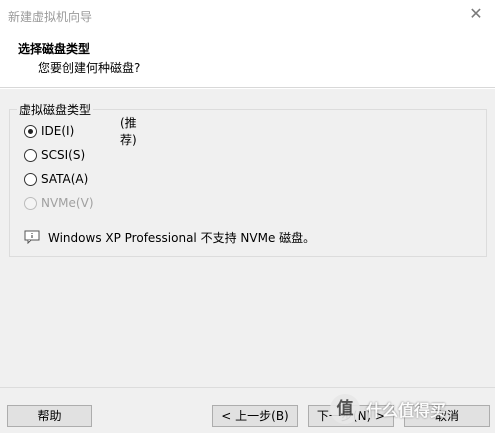 This screenshot has width=495, height=433. Describe the element at coordinates (476, 14) in the screenshot. I see `close-icon: ✕` at that location.